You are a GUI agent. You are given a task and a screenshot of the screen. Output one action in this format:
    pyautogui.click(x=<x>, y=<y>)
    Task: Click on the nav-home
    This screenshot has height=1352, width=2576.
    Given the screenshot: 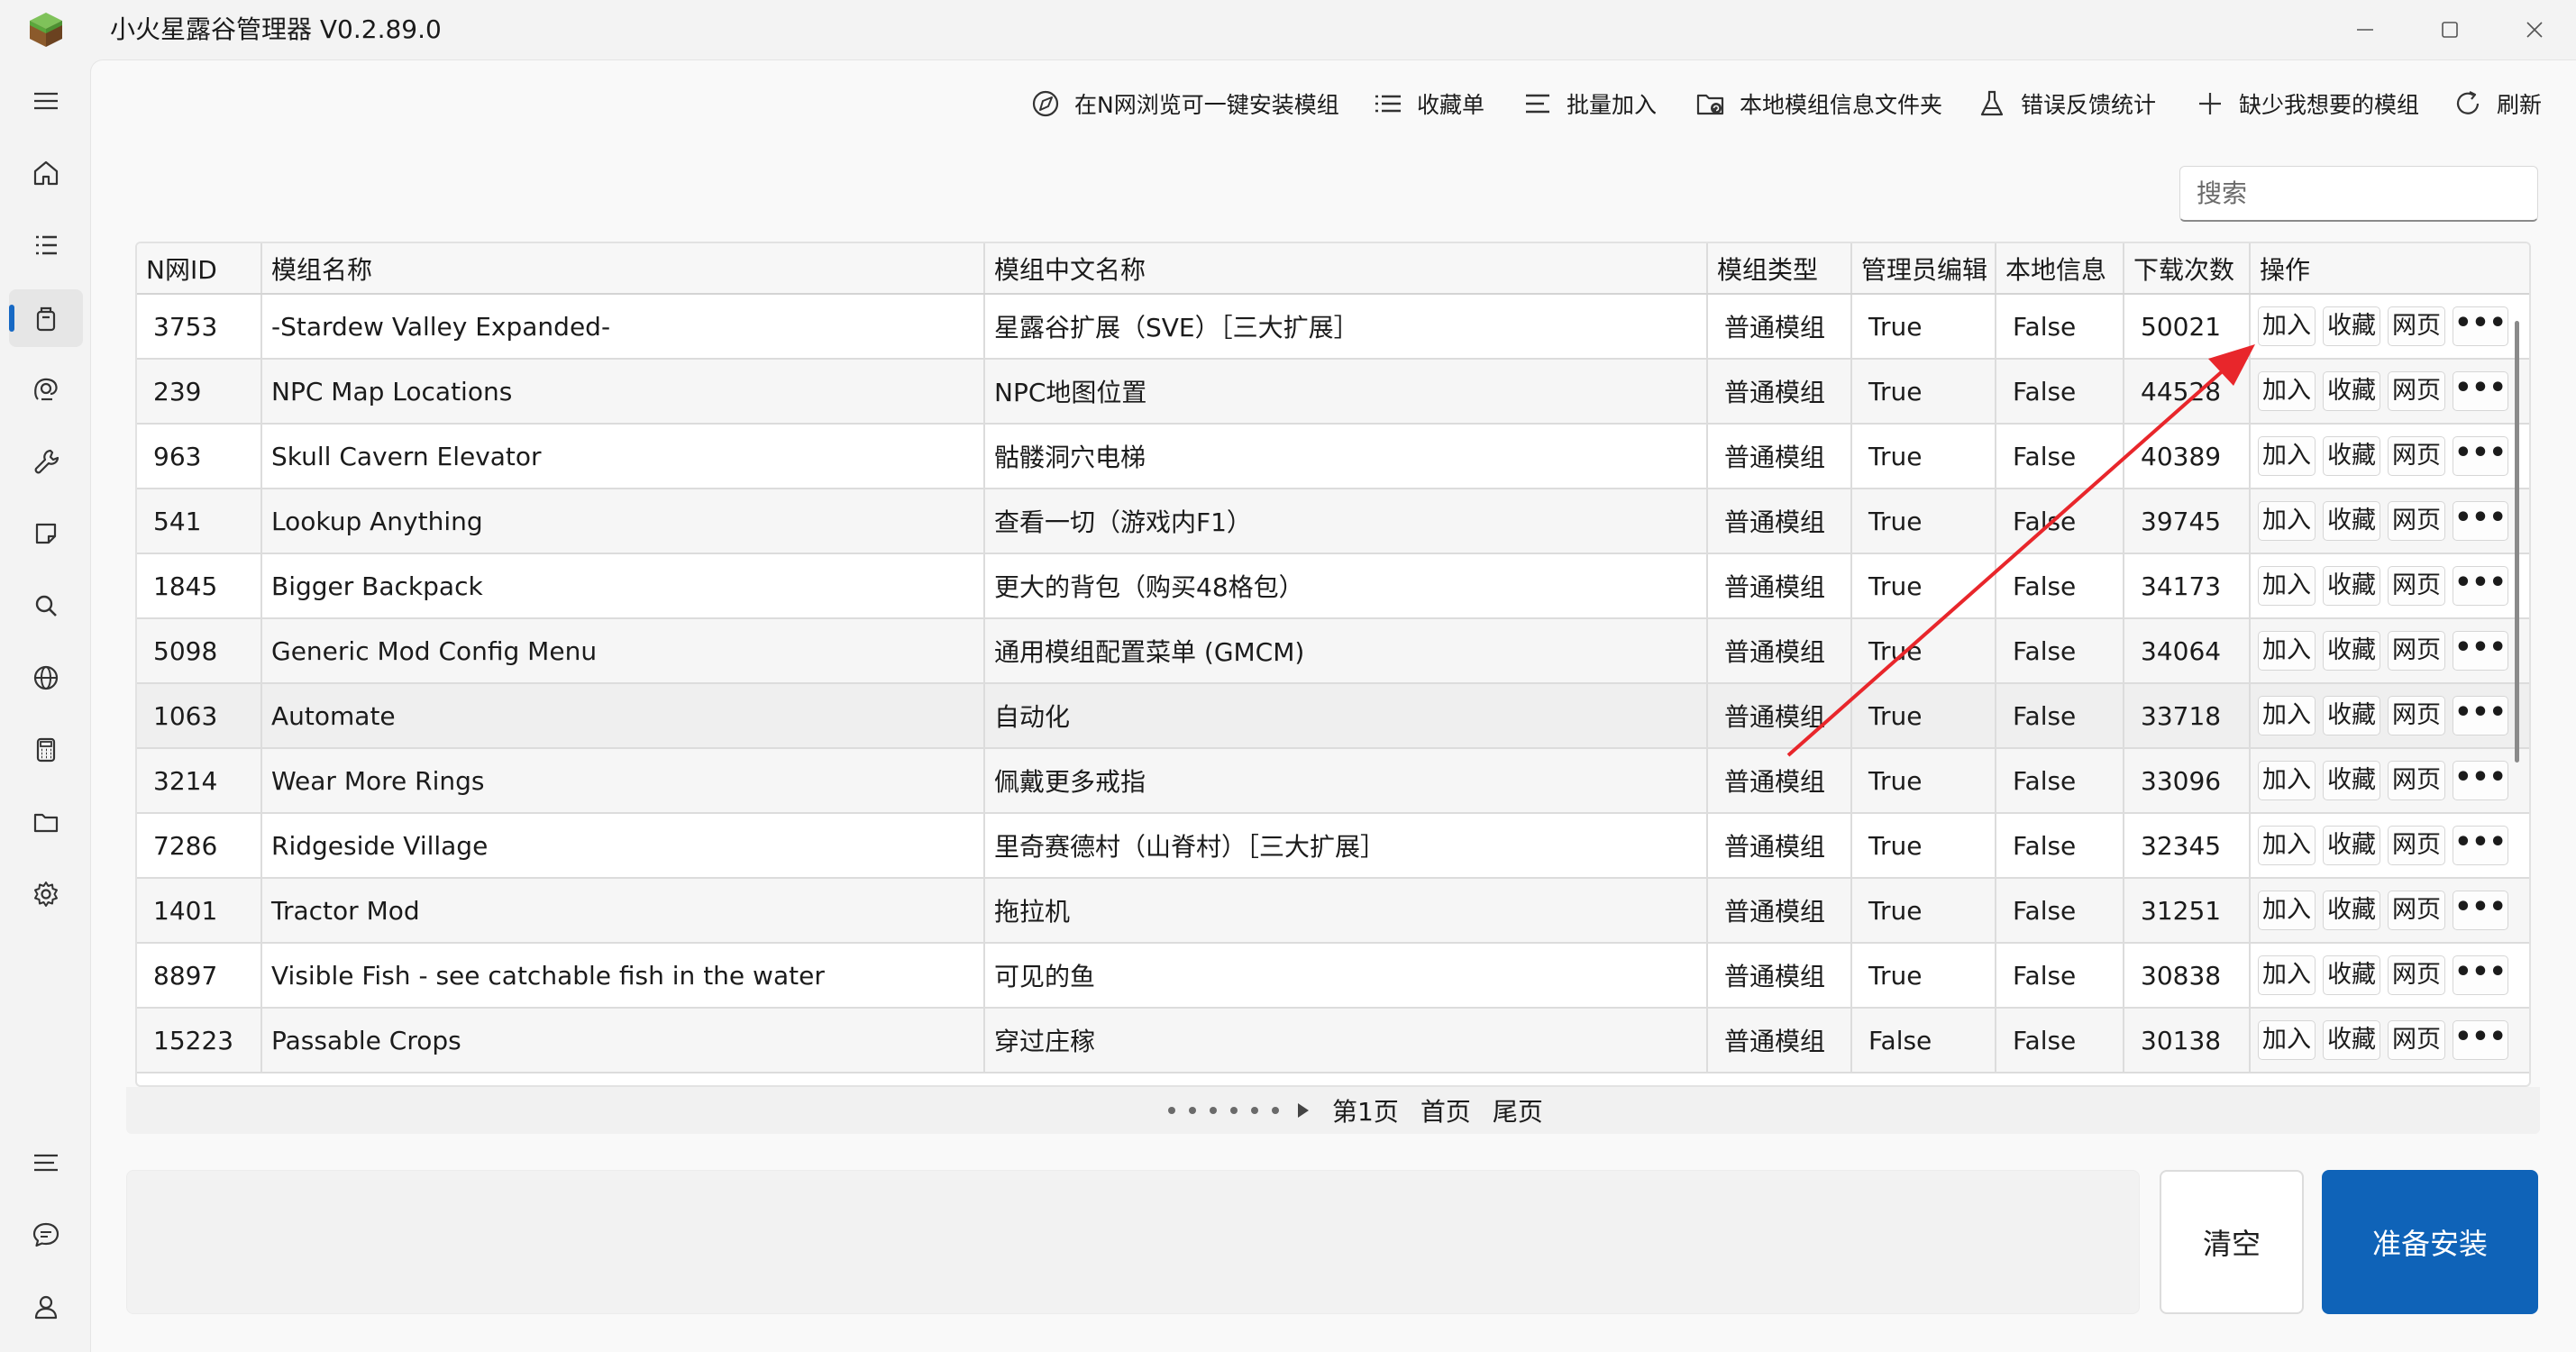 What is the action you would take?
    pyautogui.click(x=46, y=173)
    